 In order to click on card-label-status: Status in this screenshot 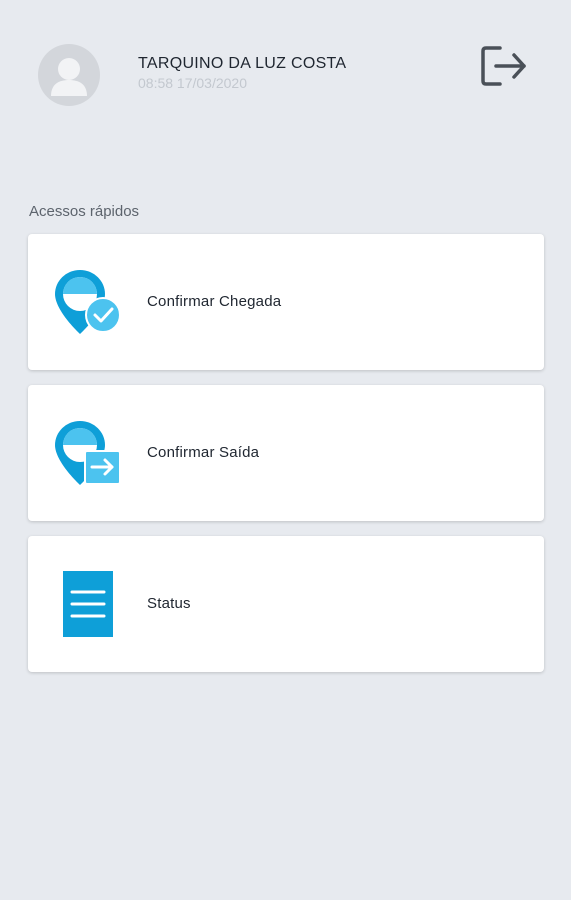, I will do `click(169, 603)`.